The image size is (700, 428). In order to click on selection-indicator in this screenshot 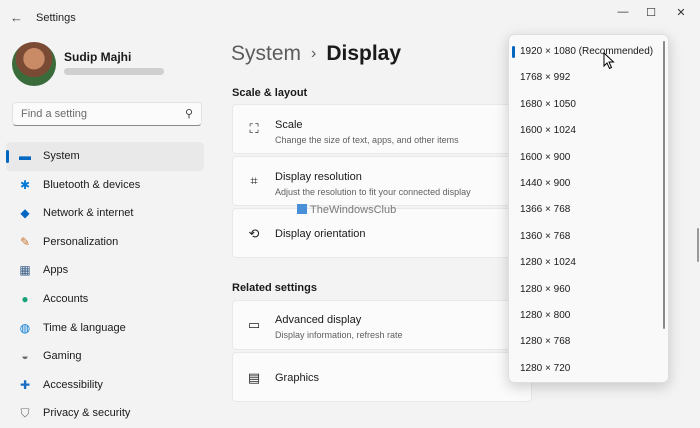, I will do `click(7, 156)`.